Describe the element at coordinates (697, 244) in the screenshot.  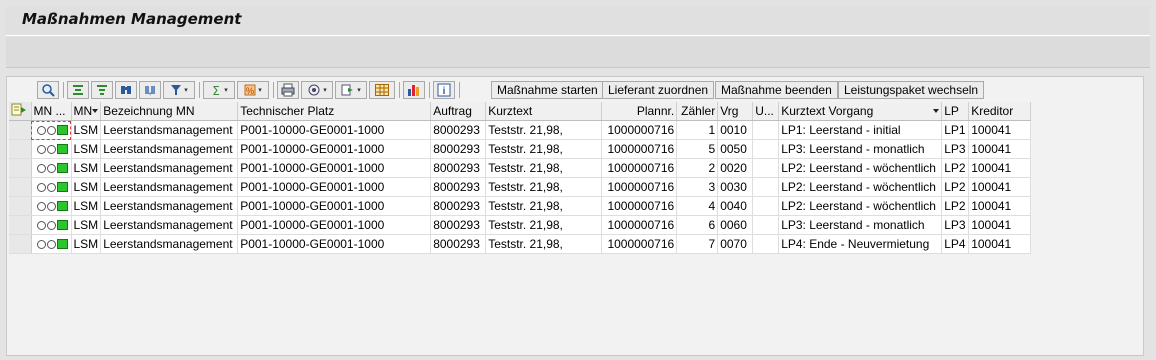
I see `table-cell: 7` at that location.